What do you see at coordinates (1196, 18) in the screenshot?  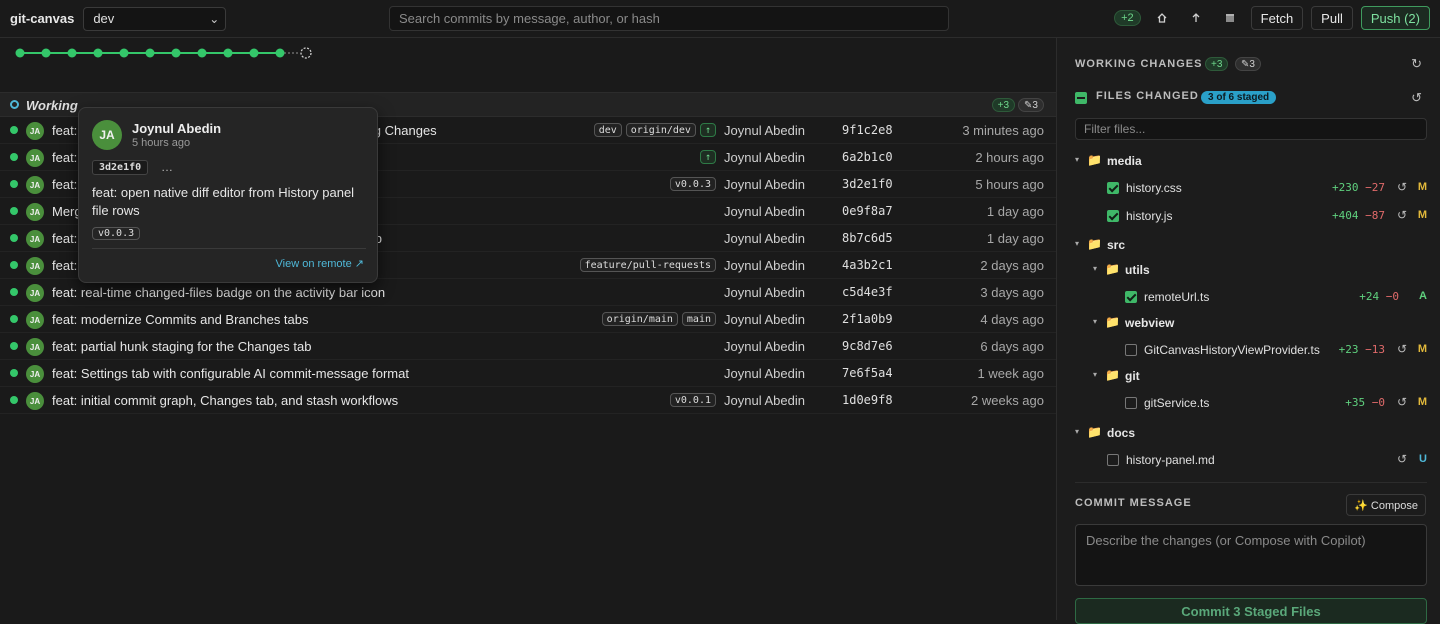 I see `arrow-up-icon` at bounding box center [1196, 18].